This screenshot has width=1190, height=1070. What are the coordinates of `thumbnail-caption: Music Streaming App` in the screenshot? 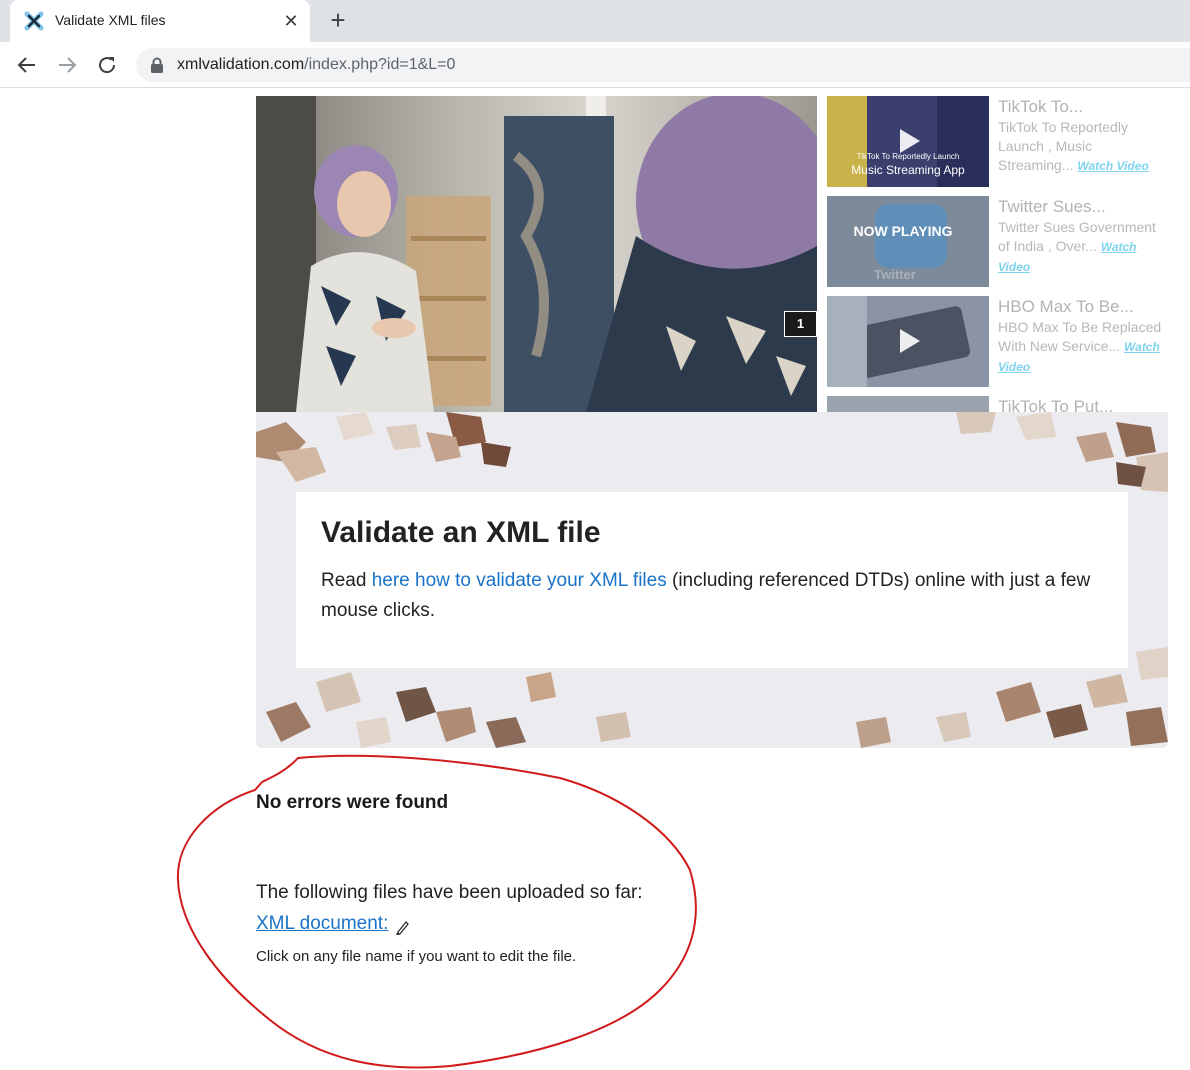 It's located at (908, 170).